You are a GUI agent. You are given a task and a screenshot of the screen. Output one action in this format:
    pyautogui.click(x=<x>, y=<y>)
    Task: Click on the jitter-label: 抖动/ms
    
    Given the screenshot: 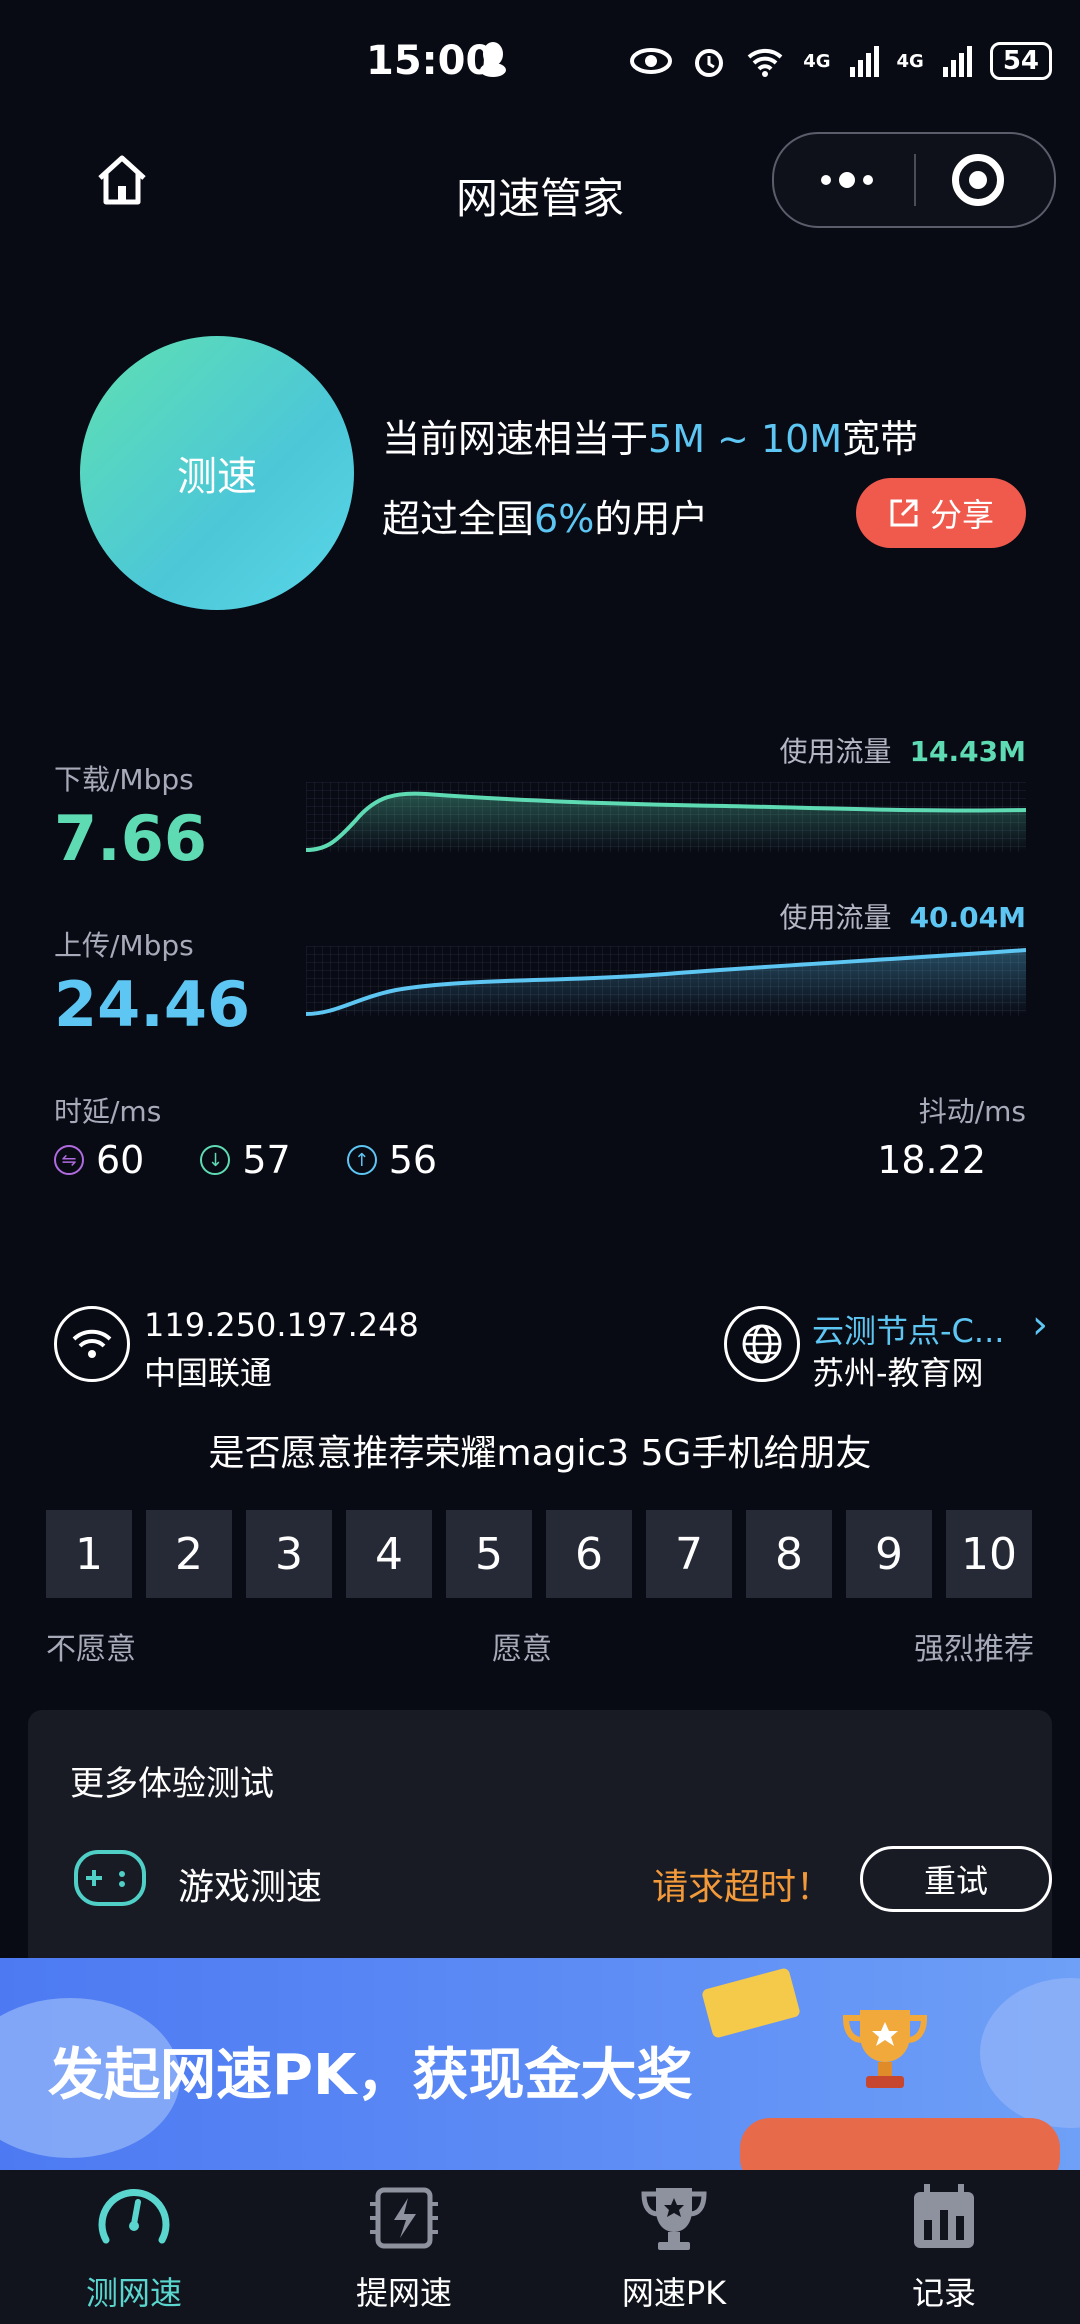 What is the action you would take?
    pyautogui.click(x=972, y=1111)
    